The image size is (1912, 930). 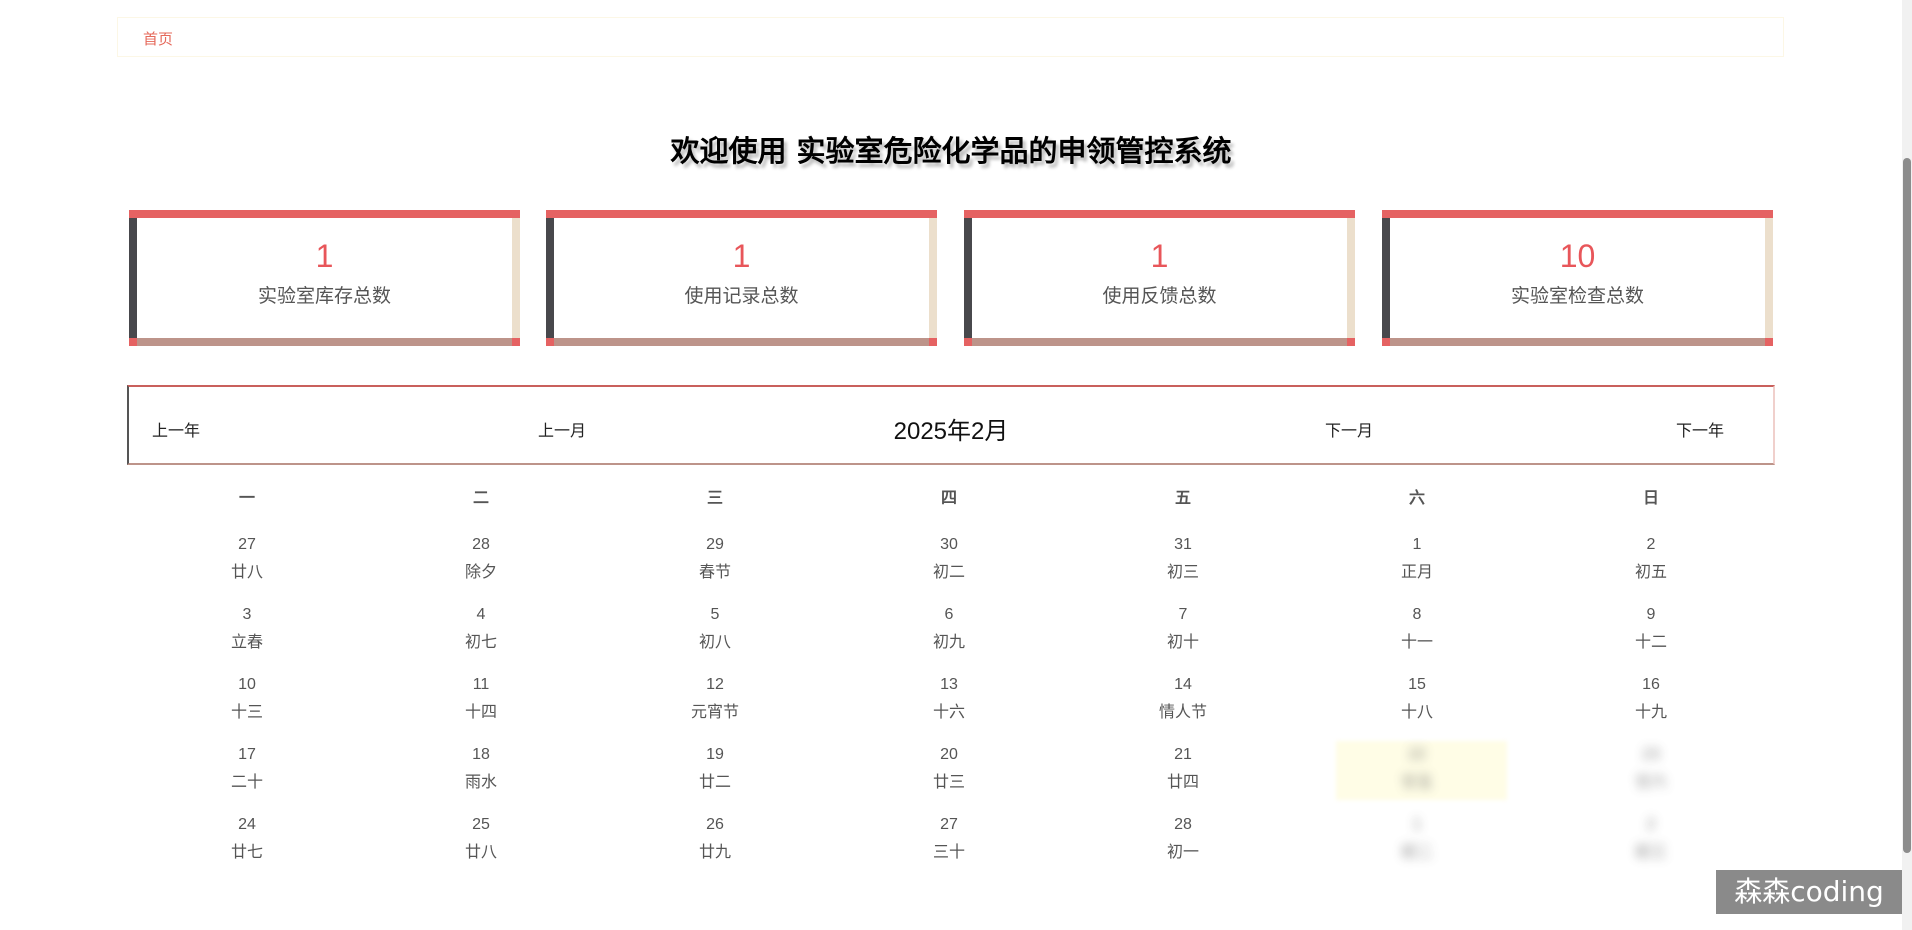 I want to click on lunar-date: 立春, so click(x=246, y=641).